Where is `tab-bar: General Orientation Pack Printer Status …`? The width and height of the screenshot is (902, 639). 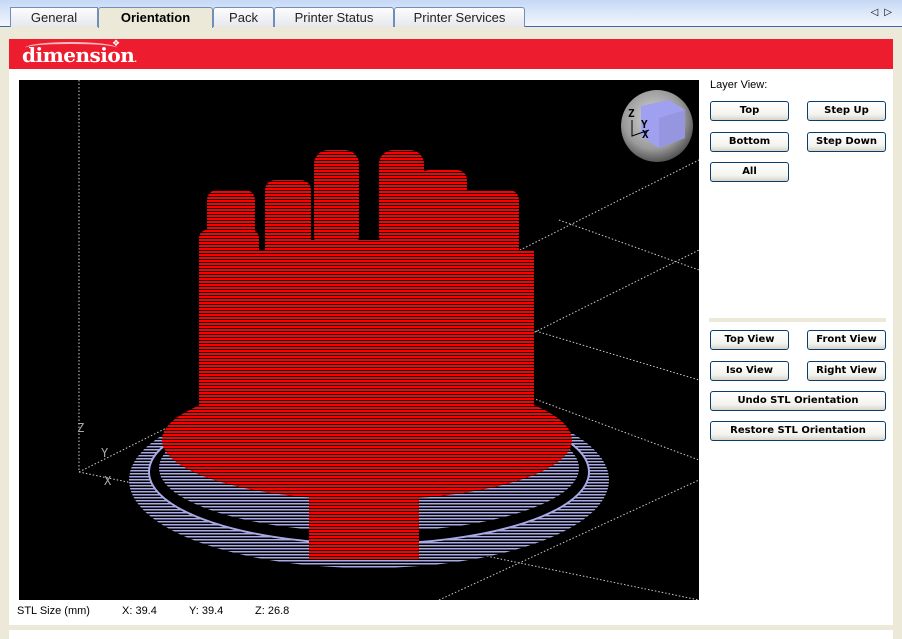
tab-bar: General Orientation Pack Printer Status … is located at coordinates (451, 14).